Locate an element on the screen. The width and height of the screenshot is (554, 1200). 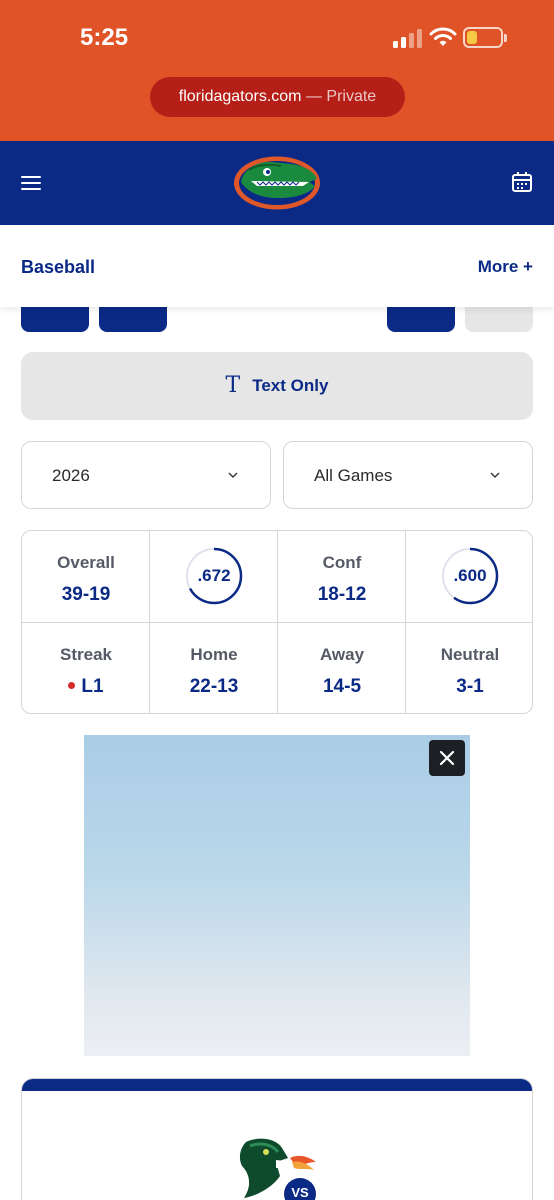
calendar-icon is located at coordinates (522, 182).